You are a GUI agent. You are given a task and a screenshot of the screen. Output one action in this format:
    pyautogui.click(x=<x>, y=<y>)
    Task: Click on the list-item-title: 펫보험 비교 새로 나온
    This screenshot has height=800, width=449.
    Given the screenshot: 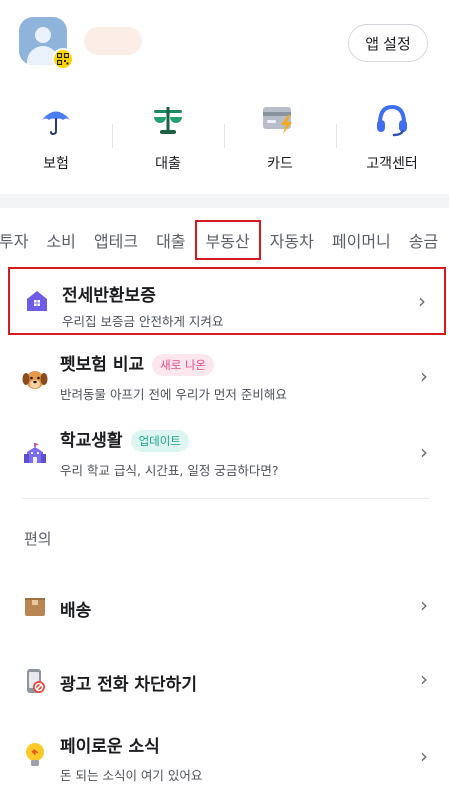 What is the action you would take?
    pyautogui.click(x=137, y=363)
    